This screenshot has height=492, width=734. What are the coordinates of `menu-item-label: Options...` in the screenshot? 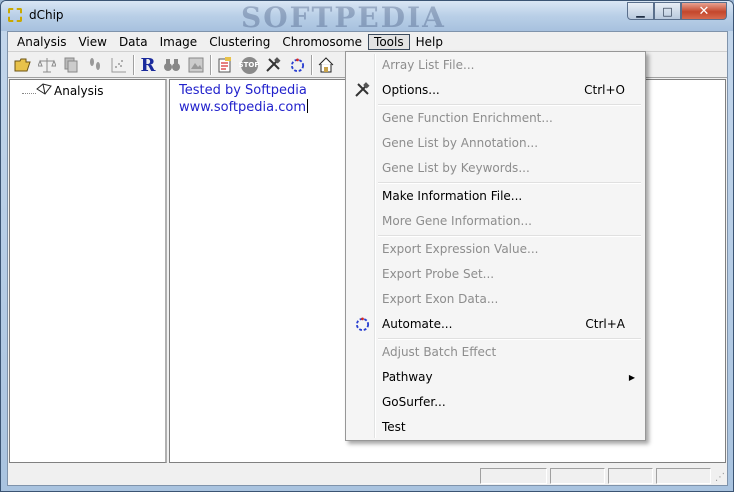 It's located at (411, 90).